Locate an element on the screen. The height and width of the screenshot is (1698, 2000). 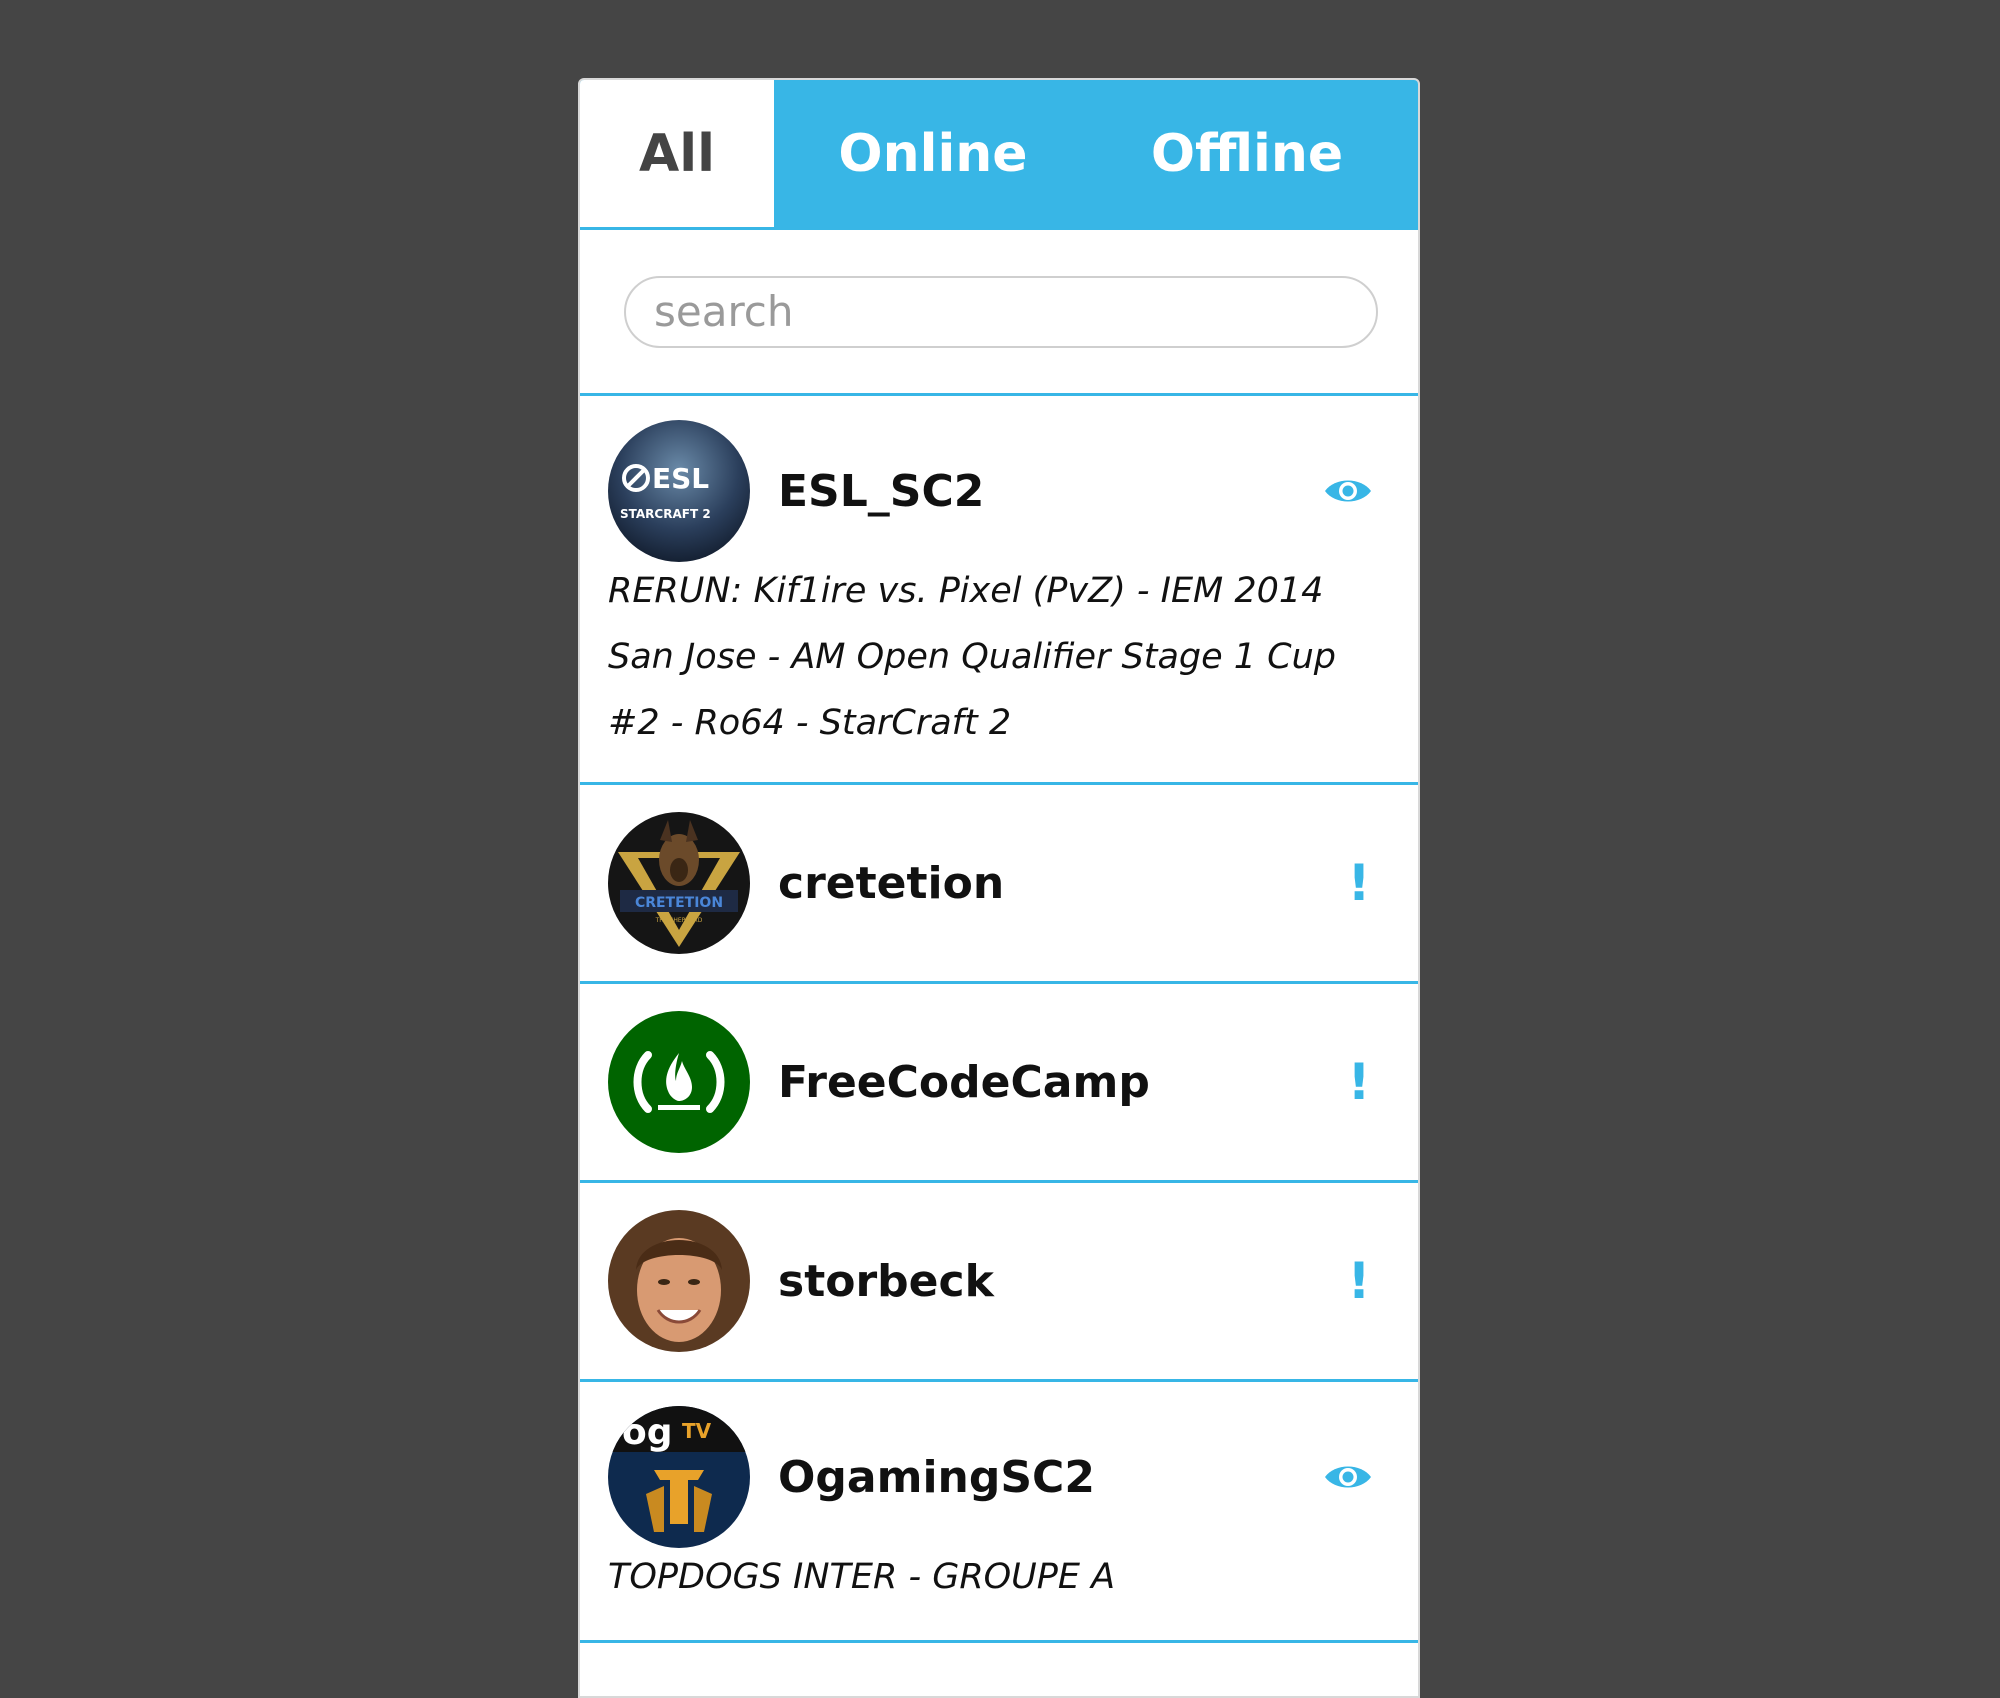
cretetion-logo-avatar: CRETETION THE SHEPHERD is located at coordinates (679, 883).